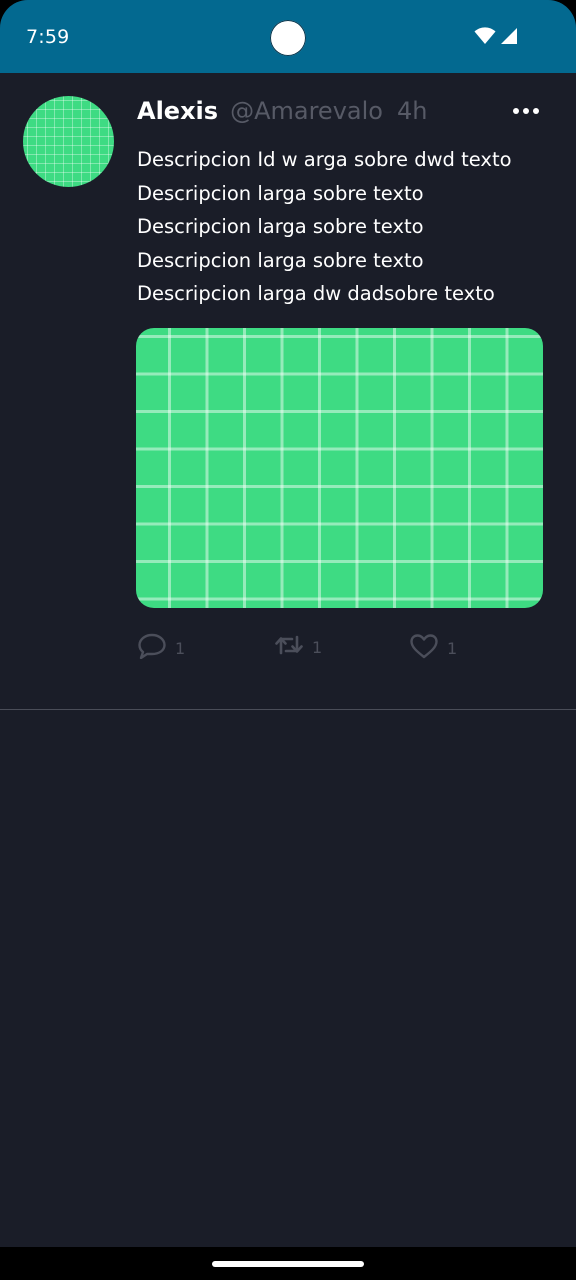 The height and width of the screenshot is (1280, 576). I want to click on retweet-icon, so click(289, 647).